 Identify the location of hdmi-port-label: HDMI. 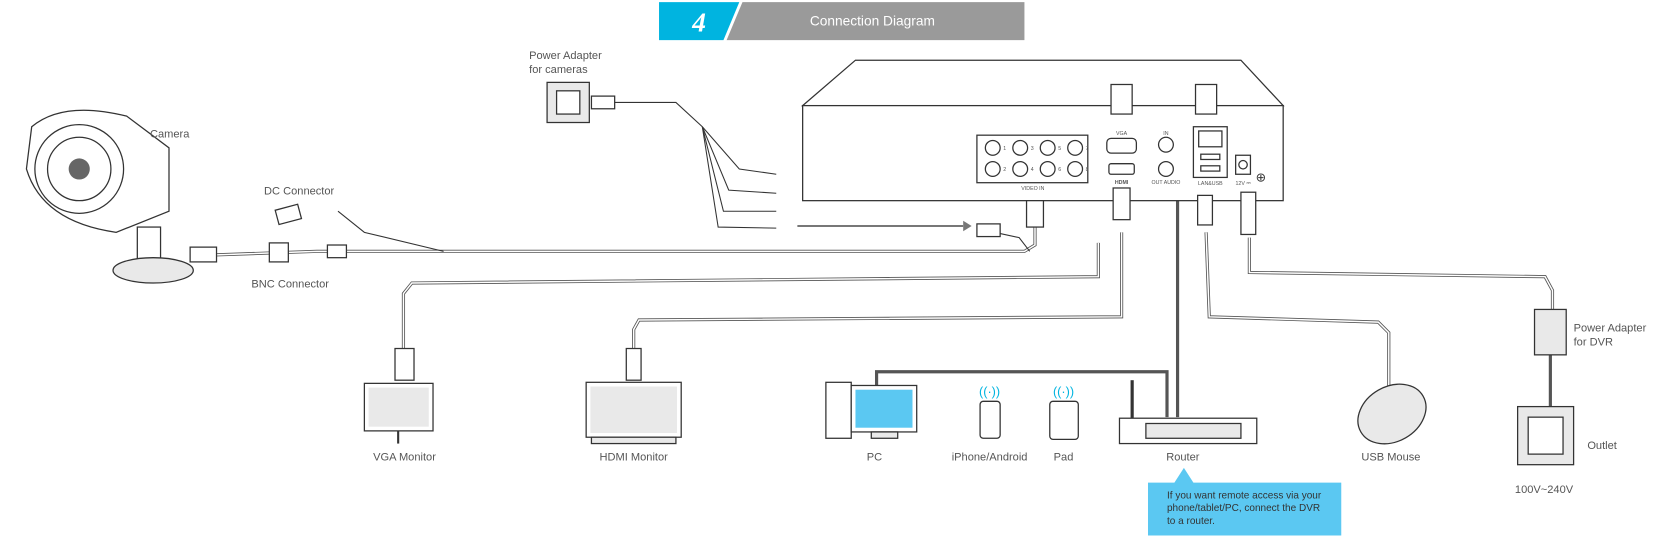
(1122, 183).